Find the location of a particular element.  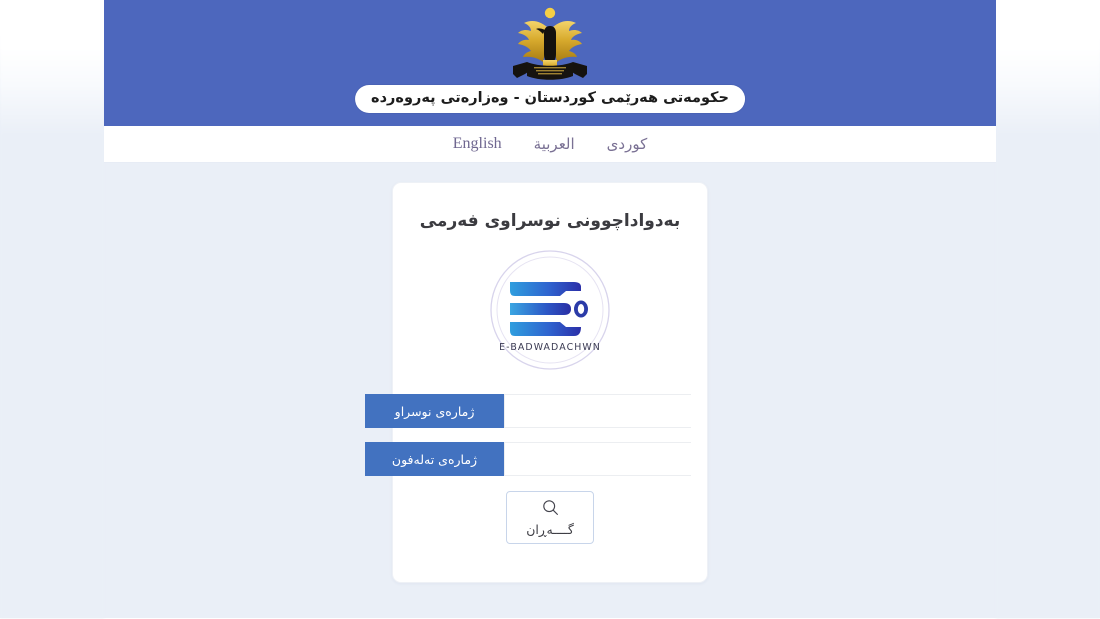

lang-link-kurdish: کوردی is located at coordinates (627, 144).